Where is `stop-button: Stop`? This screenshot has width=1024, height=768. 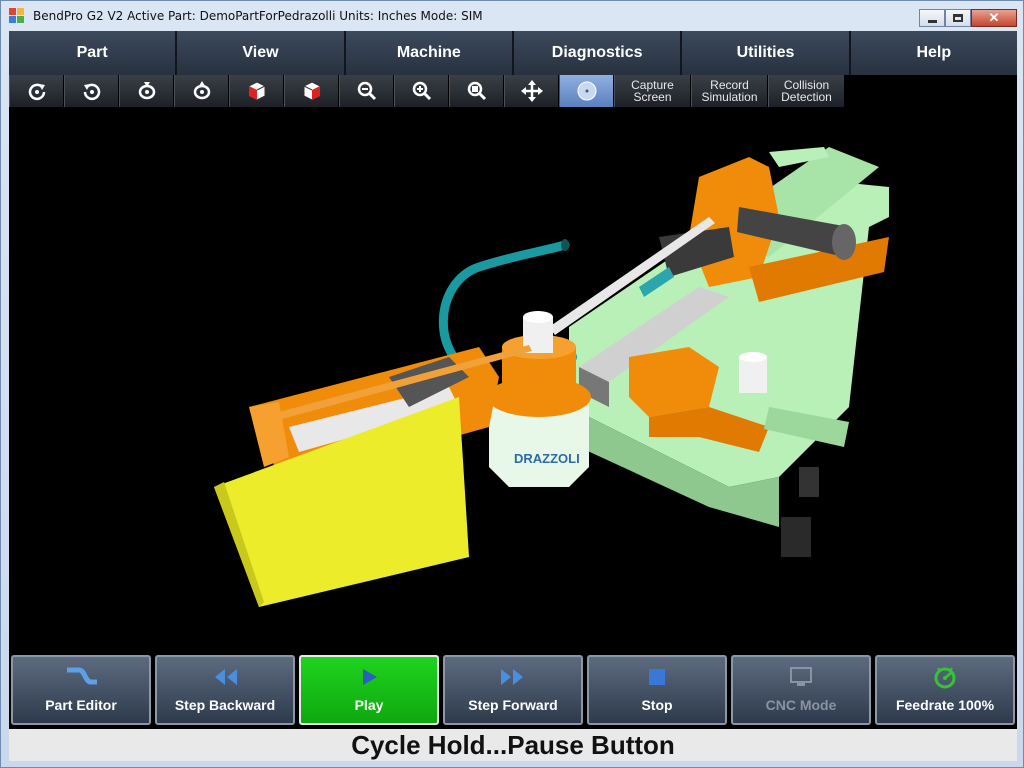 stop-button: Stop is located at coordinates (657, 690).